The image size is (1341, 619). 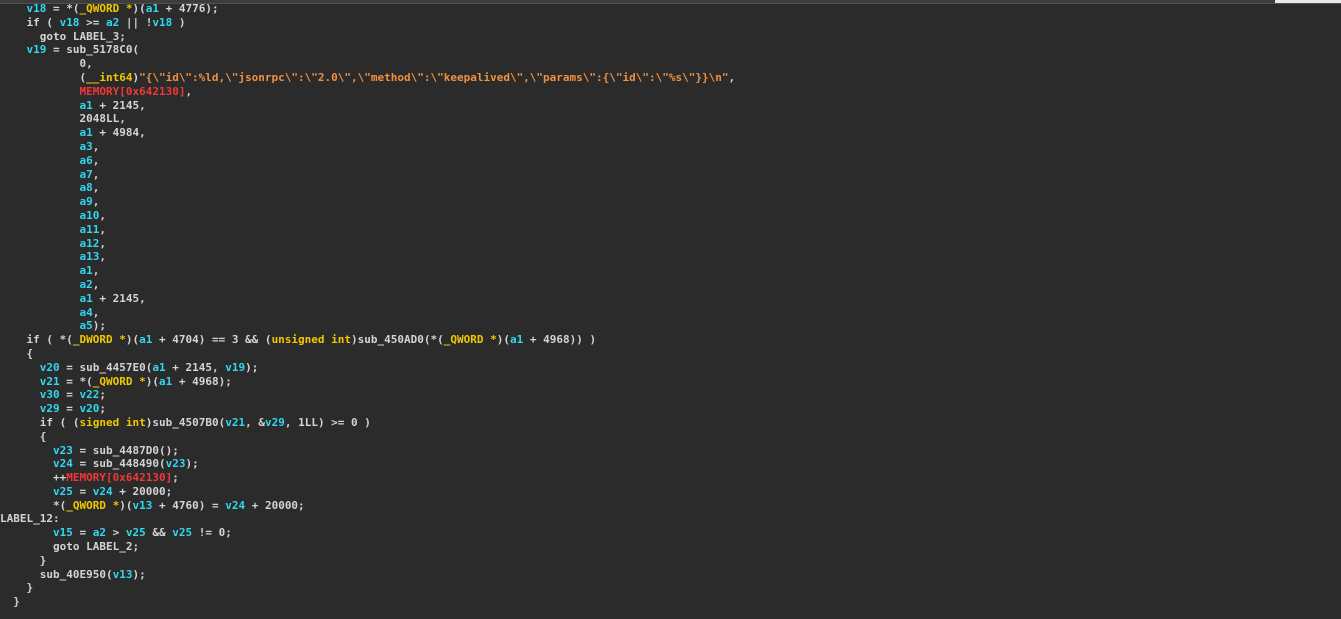 I want to click on code-line: v19 = sub_5178C0(, so click(x=367, y=50).